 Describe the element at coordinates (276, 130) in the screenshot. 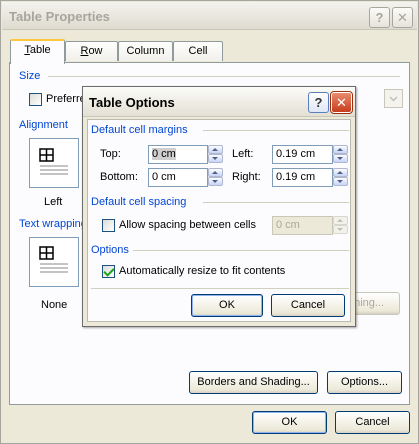

I see `cell-margins-divider` at that location.